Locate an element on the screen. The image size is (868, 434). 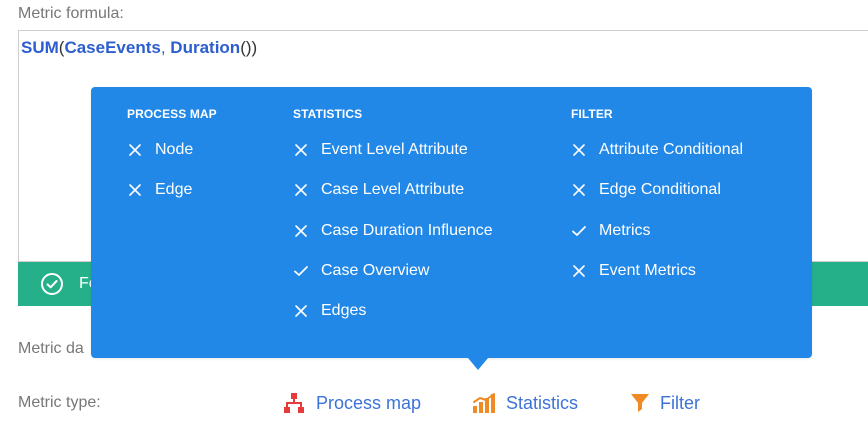
filter-icon is located at coordinates (640, 403).